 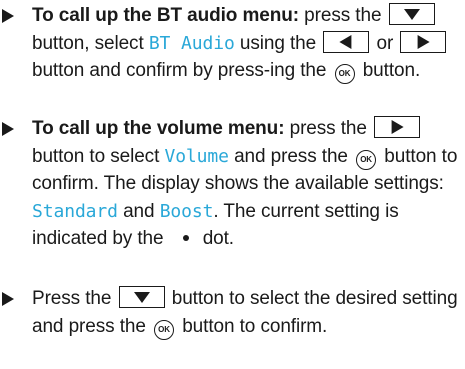 What do you see at coordinates (72, 298) in the screenshot?
I see `step-text: Press the` at bounding box center [72, 298].